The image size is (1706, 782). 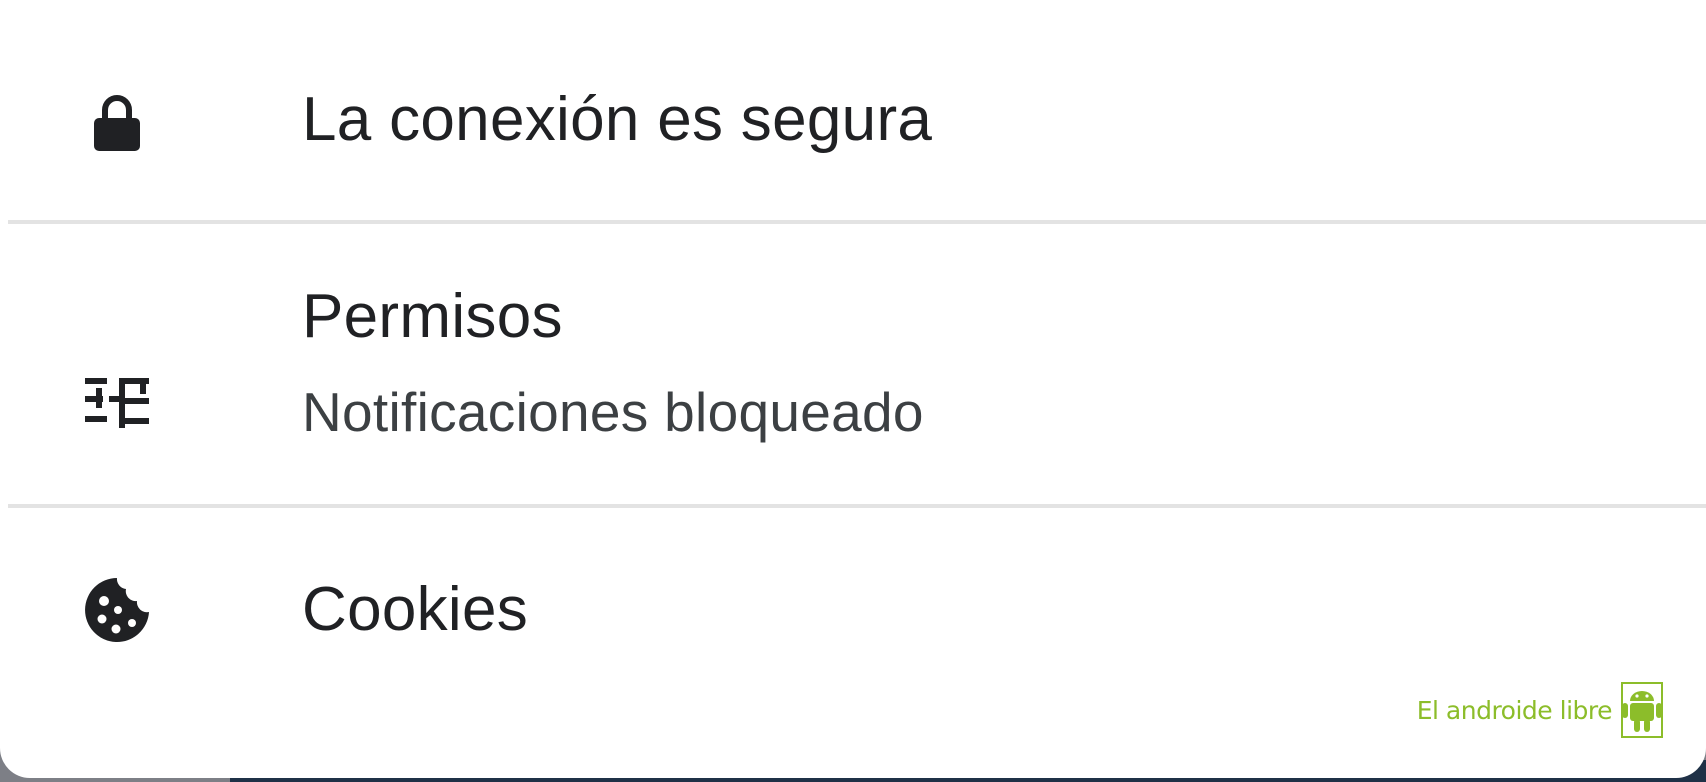 What do you see at coordinates (117, 610) in the screenshot?
I see `cookie-icon` at bounding box center [117, 610].